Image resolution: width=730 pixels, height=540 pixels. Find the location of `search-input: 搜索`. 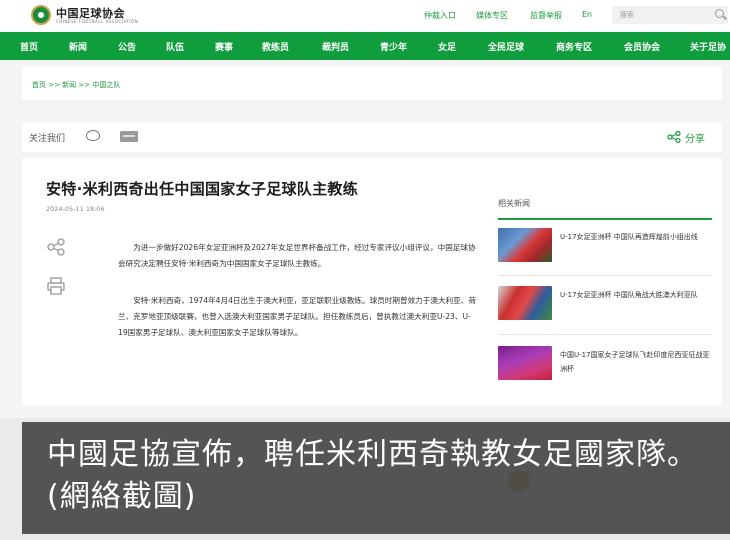

search-input: 搜索 is located at coordinates (670, 15).